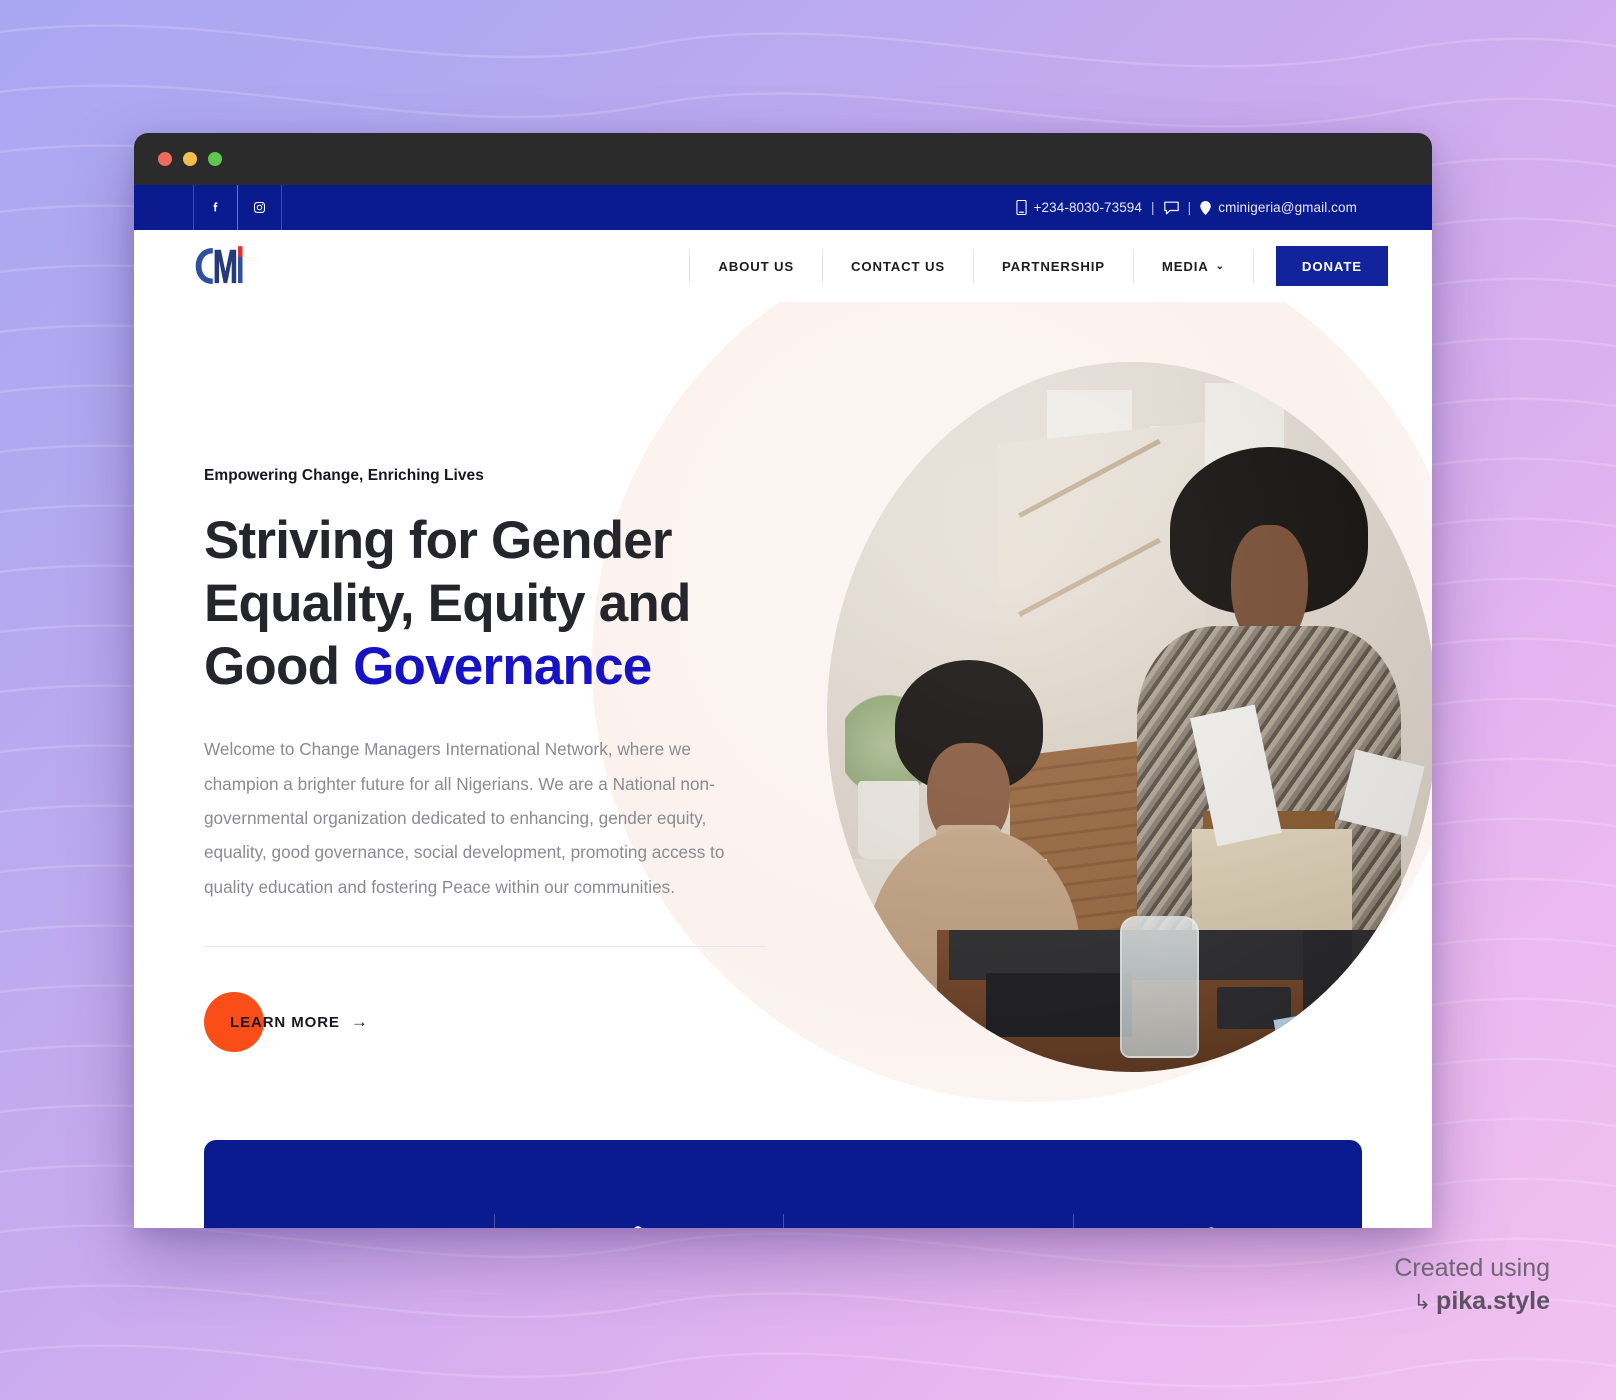  Describe the element at coordinates (1212, 1227) in the screenshot. I see `users-pair-icon` at that location.